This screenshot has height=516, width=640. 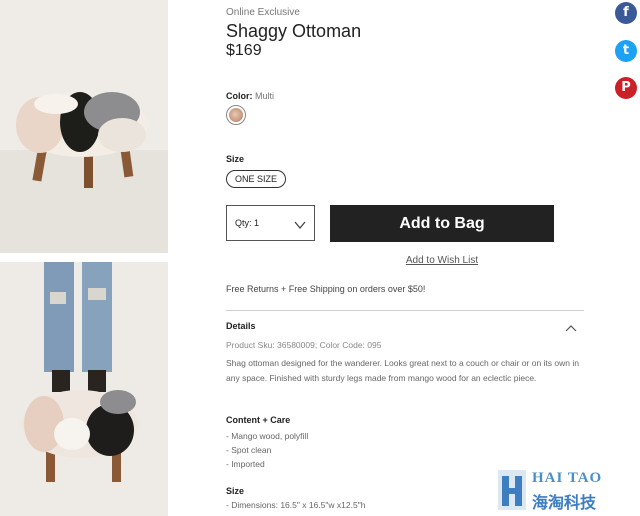 What do you see at coordinates (244, 50) in the screenshot?
I see `product-price: $169` at bounding box center [244, 50].